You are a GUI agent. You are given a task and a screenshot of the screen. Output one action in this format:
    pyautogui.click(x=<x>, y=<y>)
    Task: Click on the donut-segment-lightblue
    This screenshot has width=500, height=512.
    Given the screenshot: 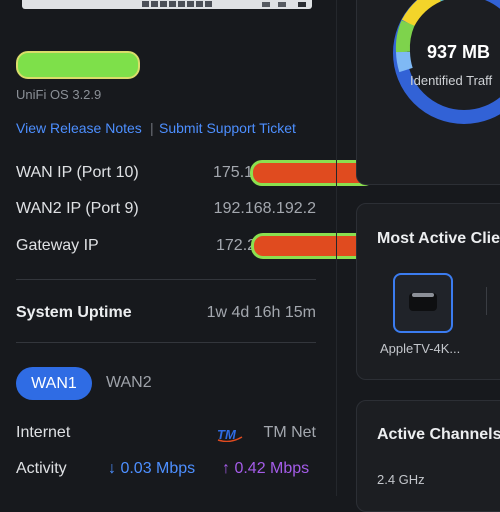 What is the action you would take?
    pyautogui.click(x=404, y=62)
    